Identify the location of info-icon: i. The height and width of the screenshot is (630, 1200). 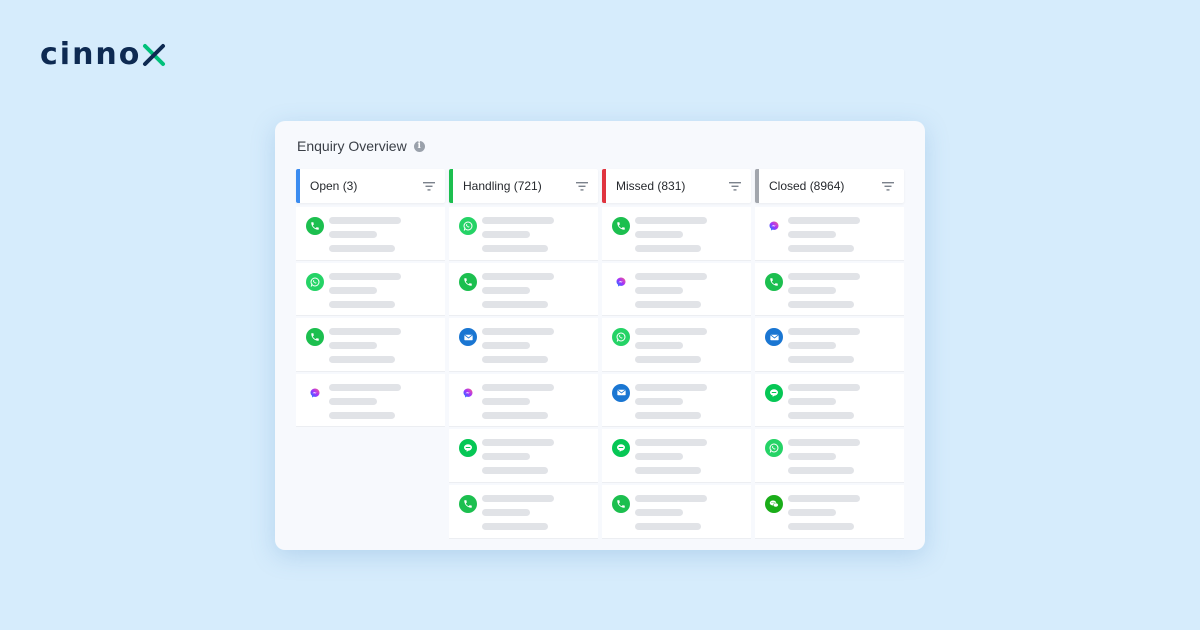
(419, 146).